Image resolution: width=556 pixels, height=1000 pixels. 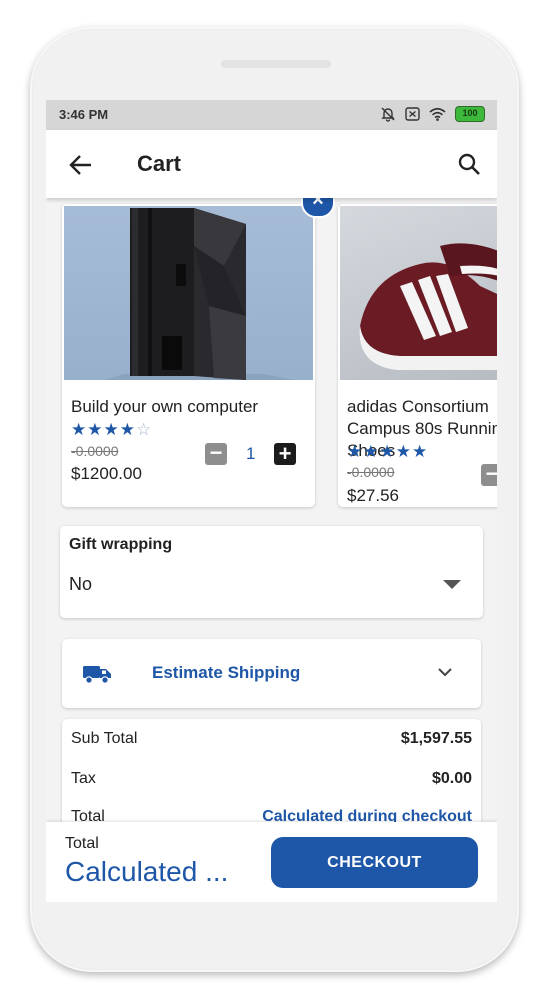 I want to click on gift-wrapping-select: No, so click(x=80, y=584).